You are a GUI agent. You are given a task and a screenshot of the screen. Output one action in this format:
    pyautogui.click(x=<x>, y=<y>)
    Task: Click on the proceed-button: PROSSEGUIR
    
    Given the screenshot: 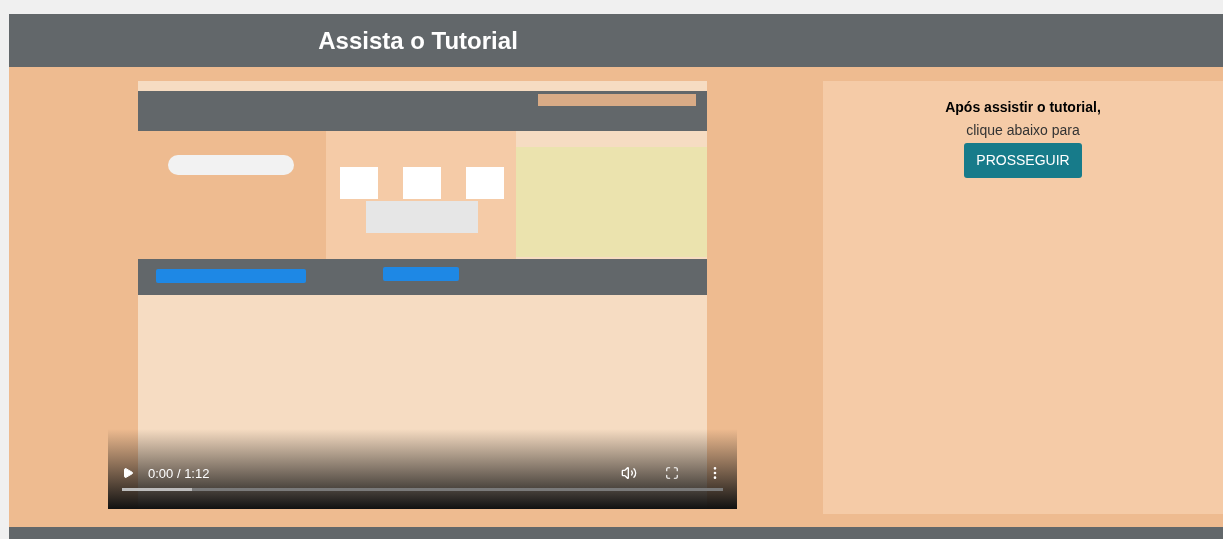 What is the action you would take?
    pyautogui.click(x=1023, y=160)
    